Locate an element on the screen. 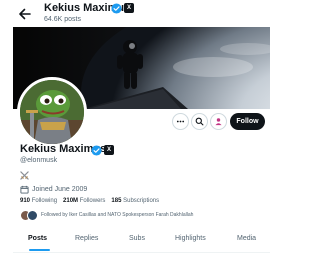 This screenshot has height=253, width=320. subscriptions-label: Subscriptions is located at coordinates (141, 201).